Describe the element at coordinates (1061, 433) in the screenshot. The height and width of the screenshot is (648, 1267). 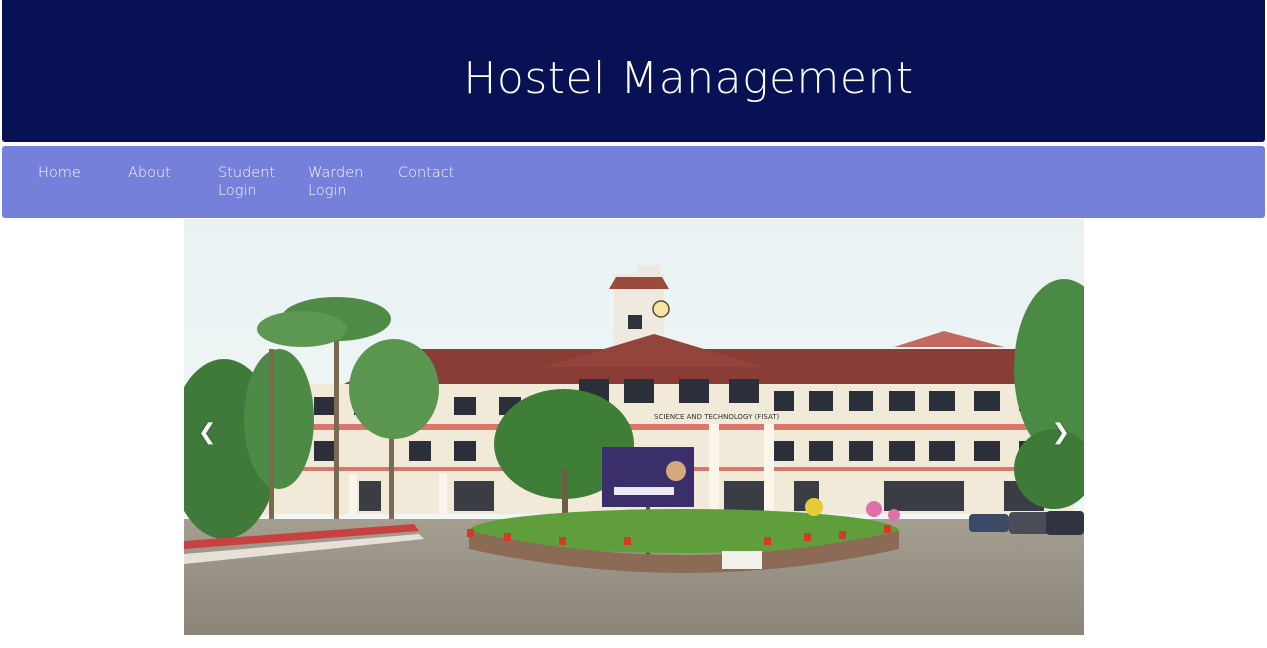
I see `next-slide-button: ❯` at that location.